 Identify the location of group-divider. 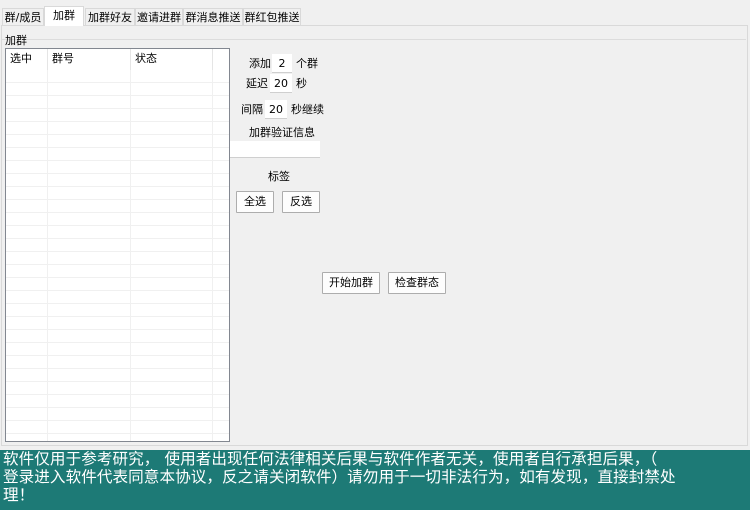
(374, 39).